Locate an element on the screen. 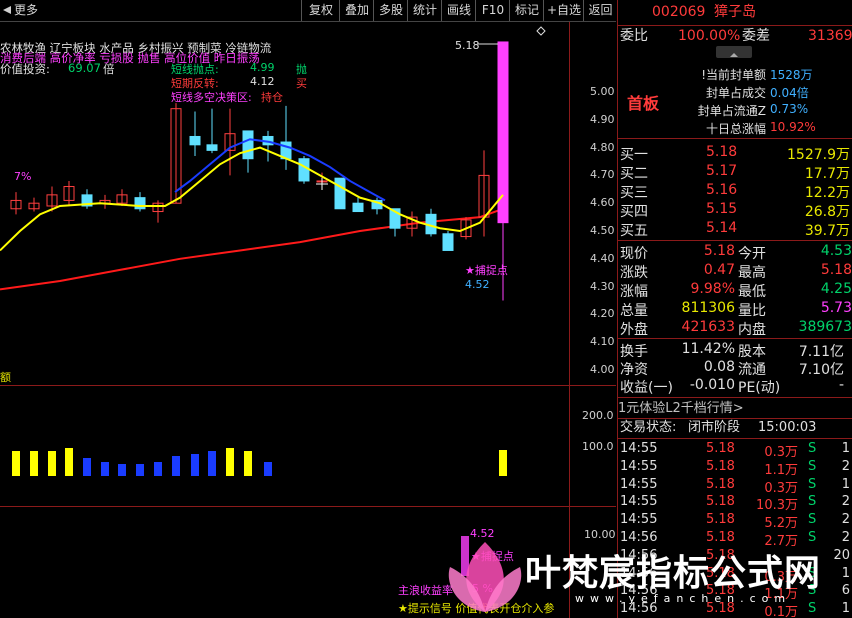  ma-line-yellow is located at coordinates (252, 199).